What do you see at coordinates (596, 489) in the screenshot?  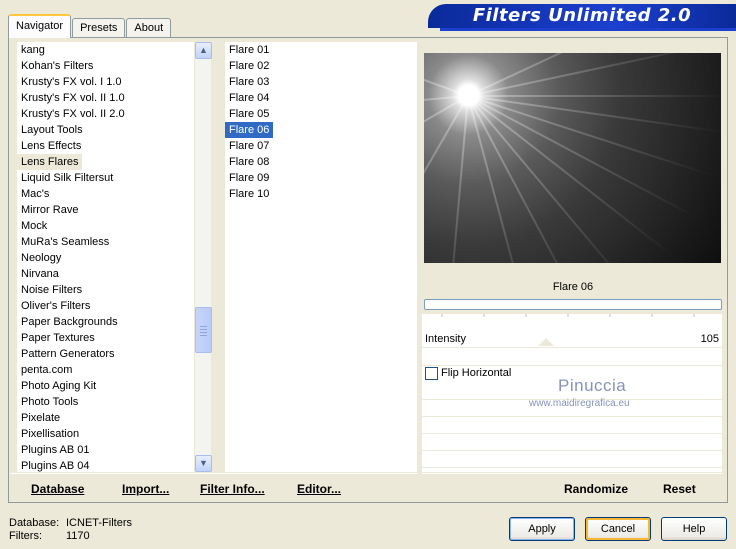 I see `randomize-button: Randomize` at bounding box center [596, 489].